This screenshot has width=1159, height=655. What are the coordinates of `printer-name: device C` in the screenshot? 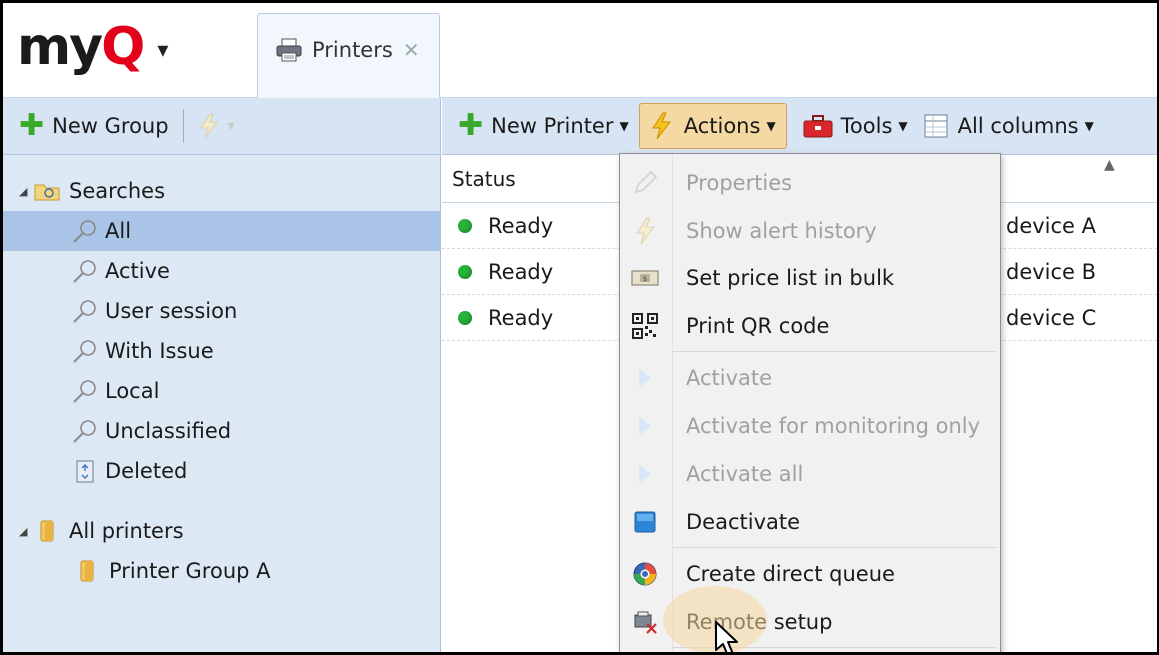 It's located at (1051, 317).